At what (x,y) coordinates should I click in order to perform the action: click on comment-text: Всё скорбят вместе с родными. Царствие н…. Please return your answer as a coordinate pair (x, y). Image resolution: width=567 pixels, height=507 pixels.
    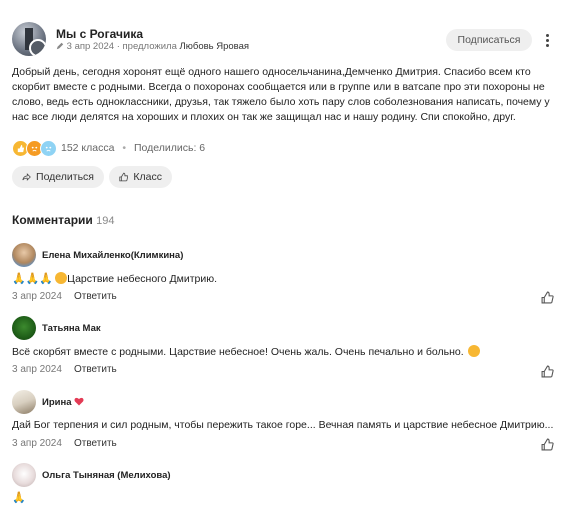
    Looking at the image, I should click on (238, 352).